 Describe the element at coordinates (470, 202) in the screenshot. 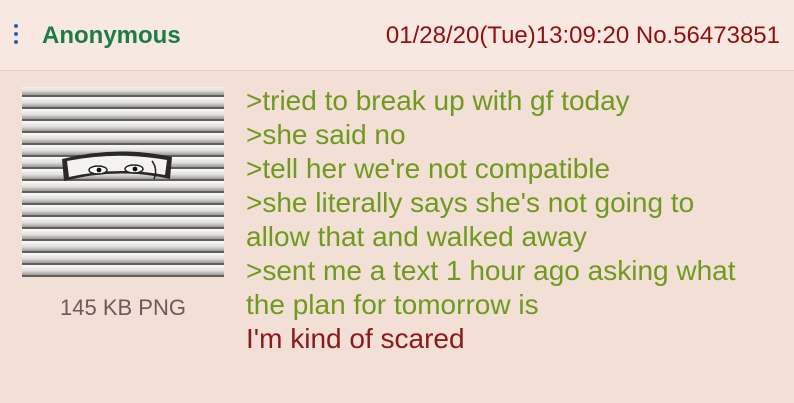

I see `greentext-line: >she literally says she's not going to` at that location.